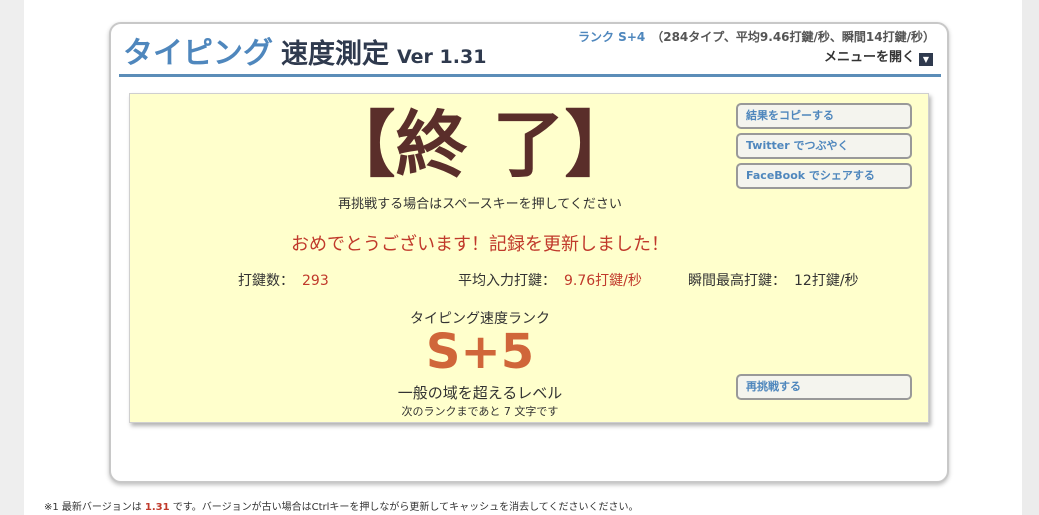 The width and height of the screenshot is (1039, 515). I want to click on scrollbar-track, so click(1030, 257).